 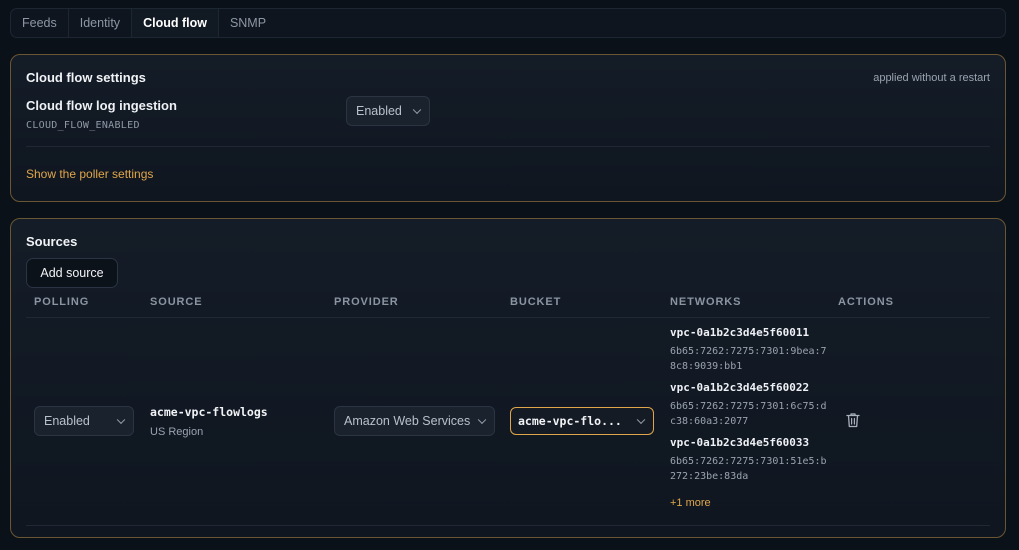 I want to click on add-source-button: Add source, so click(x=72, y=273).